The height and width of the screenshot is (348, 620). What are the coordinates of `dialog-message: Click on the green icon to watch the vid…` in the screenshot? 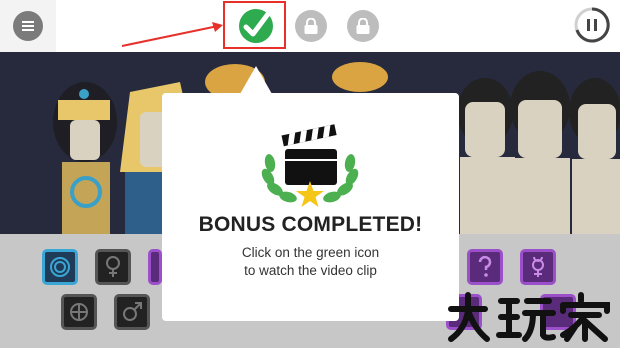 It's located at (310, 262).